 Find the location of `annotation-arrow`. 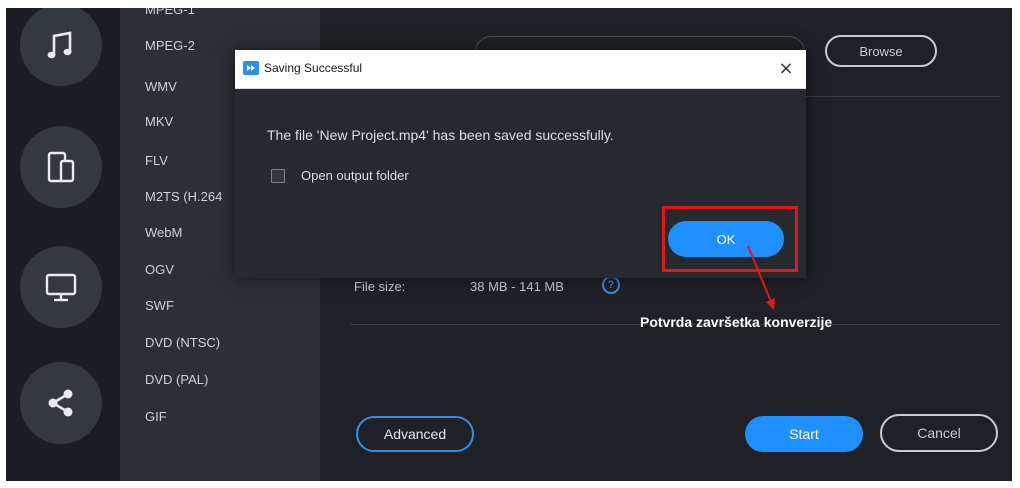

annotation-arrow is located at coordinates (761, 277).